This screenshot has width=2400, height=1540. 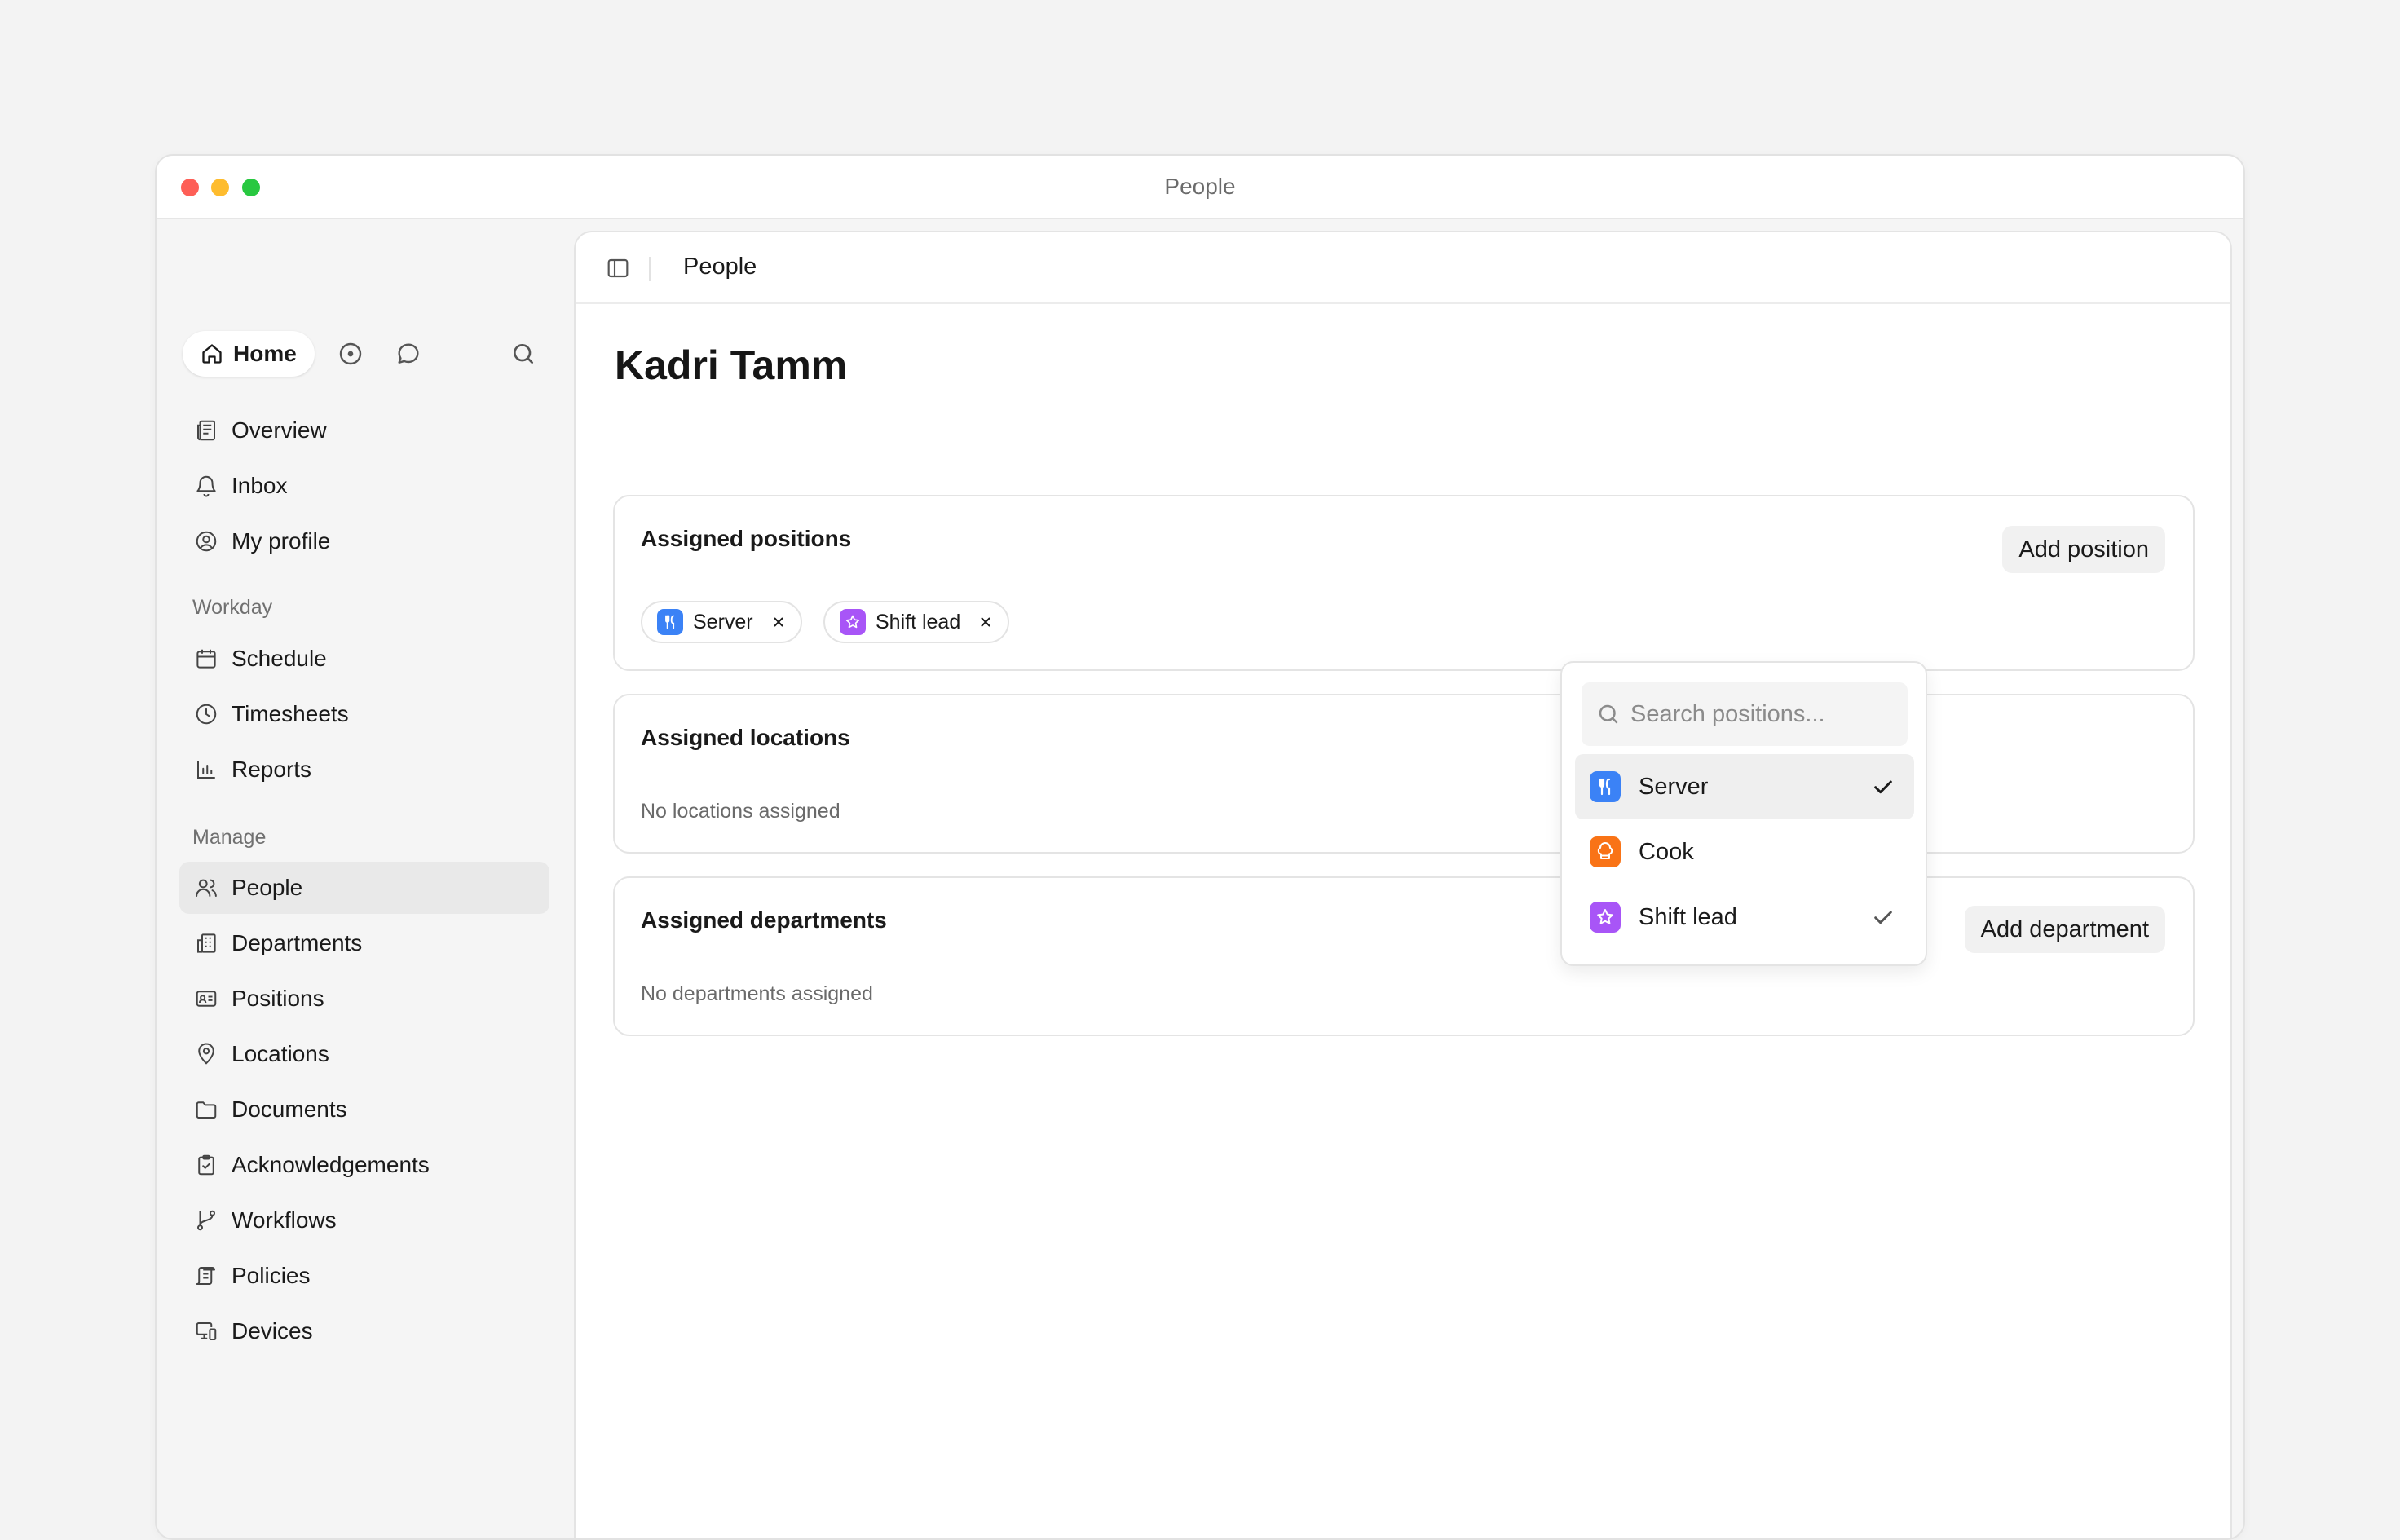 I want to click on sidebar-item-label: Documents, so click(x=289, y=1110).